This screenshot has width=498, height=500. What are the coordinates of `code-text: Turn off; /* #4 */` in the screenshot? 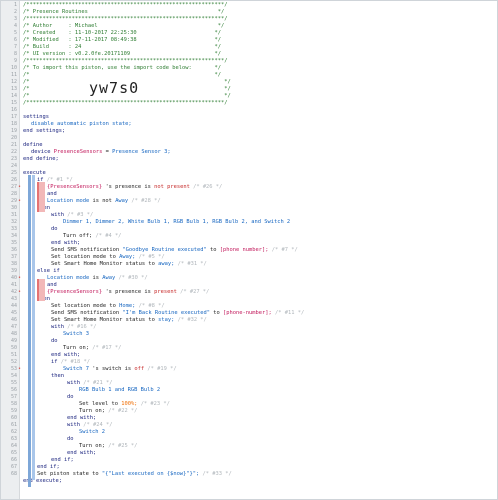 It's located at (94, 236).